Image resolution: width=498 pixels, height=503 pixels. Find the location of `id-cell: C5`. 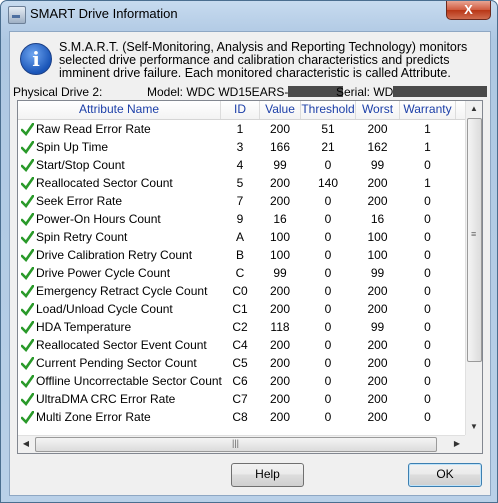

id-cell: C5 is located at coordinates (240, 363).